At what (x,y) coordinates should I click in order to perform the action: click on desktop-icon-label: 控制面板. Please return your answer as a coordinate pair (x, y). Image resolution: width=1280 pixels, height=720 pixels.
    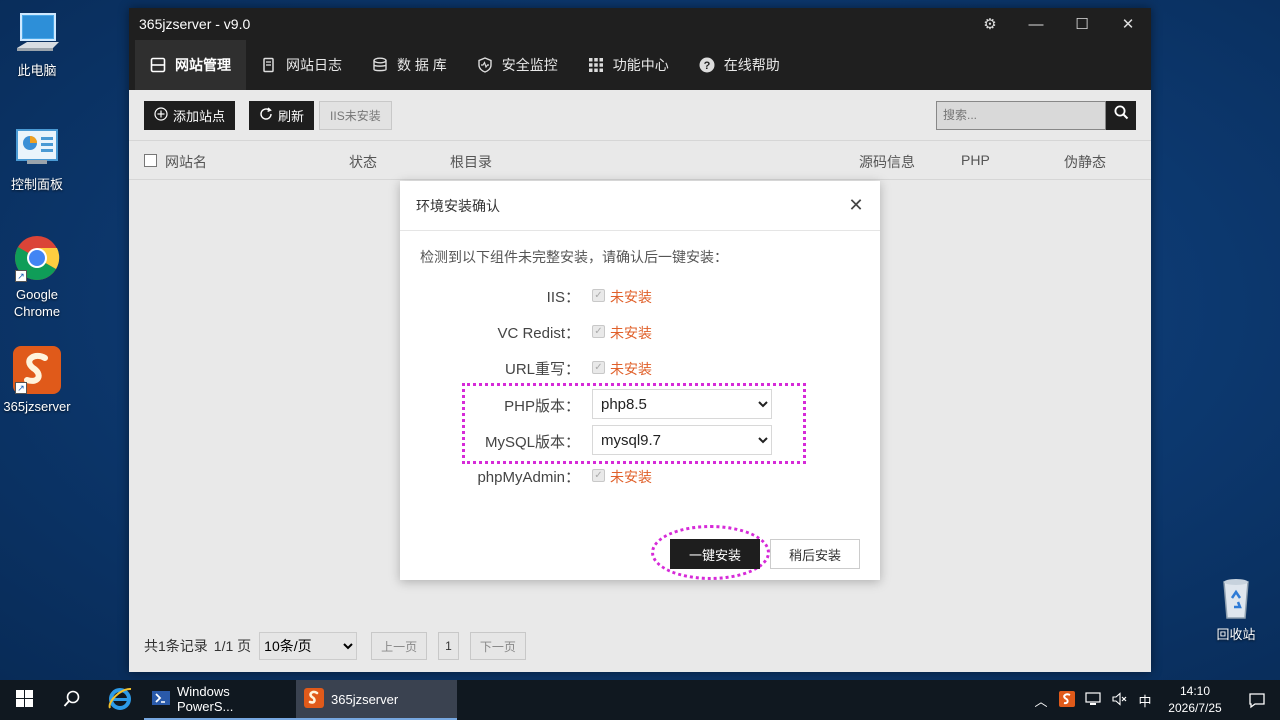
    Looking at the image, I should click on (36, 184).